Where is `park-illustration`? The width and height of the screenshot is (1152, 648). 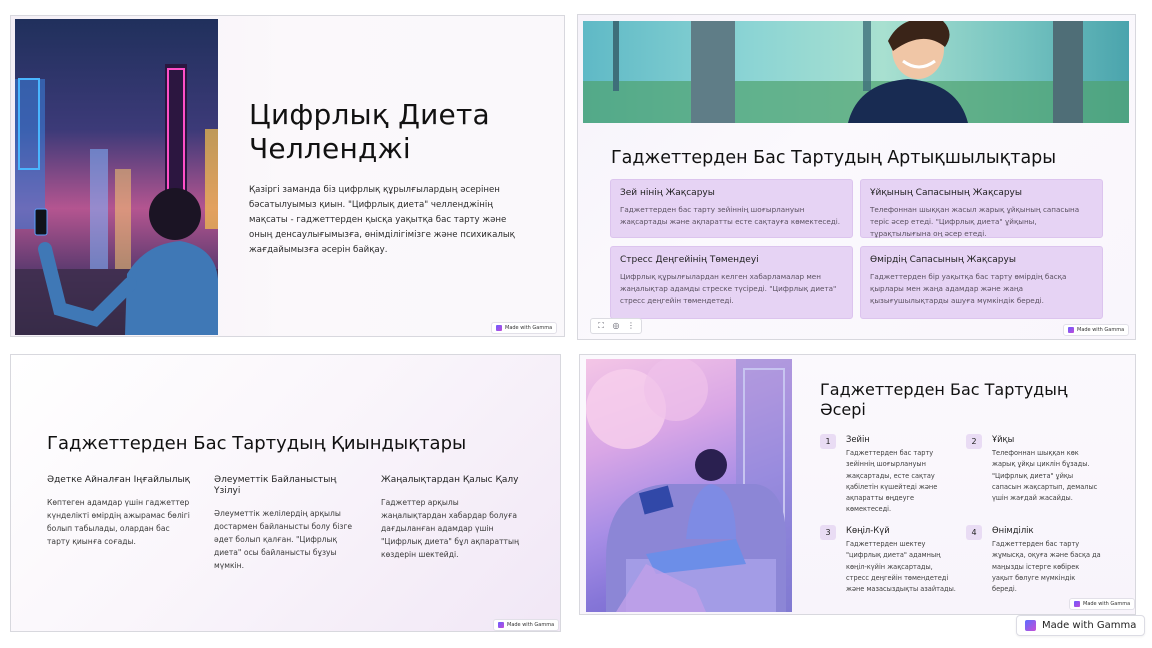
park-illustration is located at coordinates (856, 72).